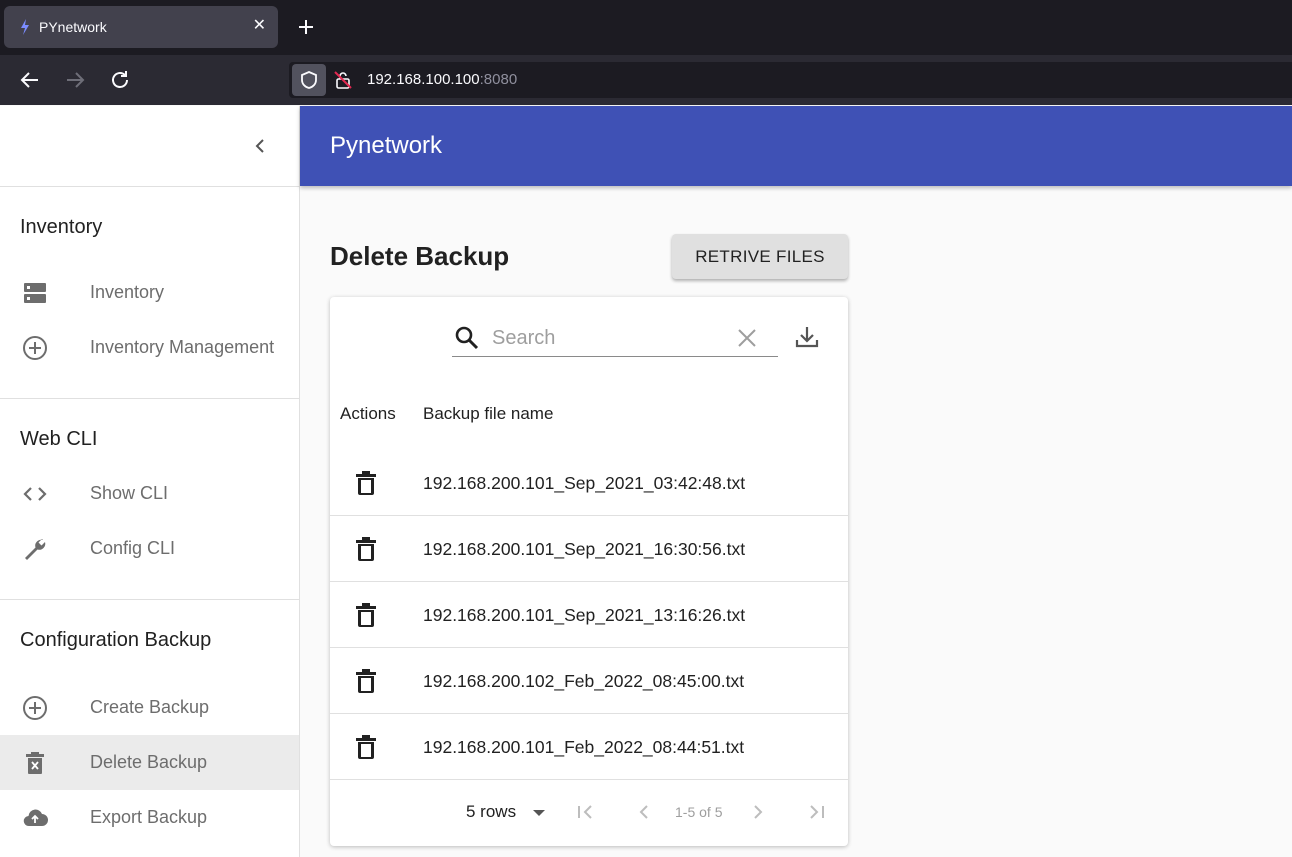 This screenshot has height=857, width=1292. I want to click on sidebar-item-label: Create Backup, so click(150, 707).